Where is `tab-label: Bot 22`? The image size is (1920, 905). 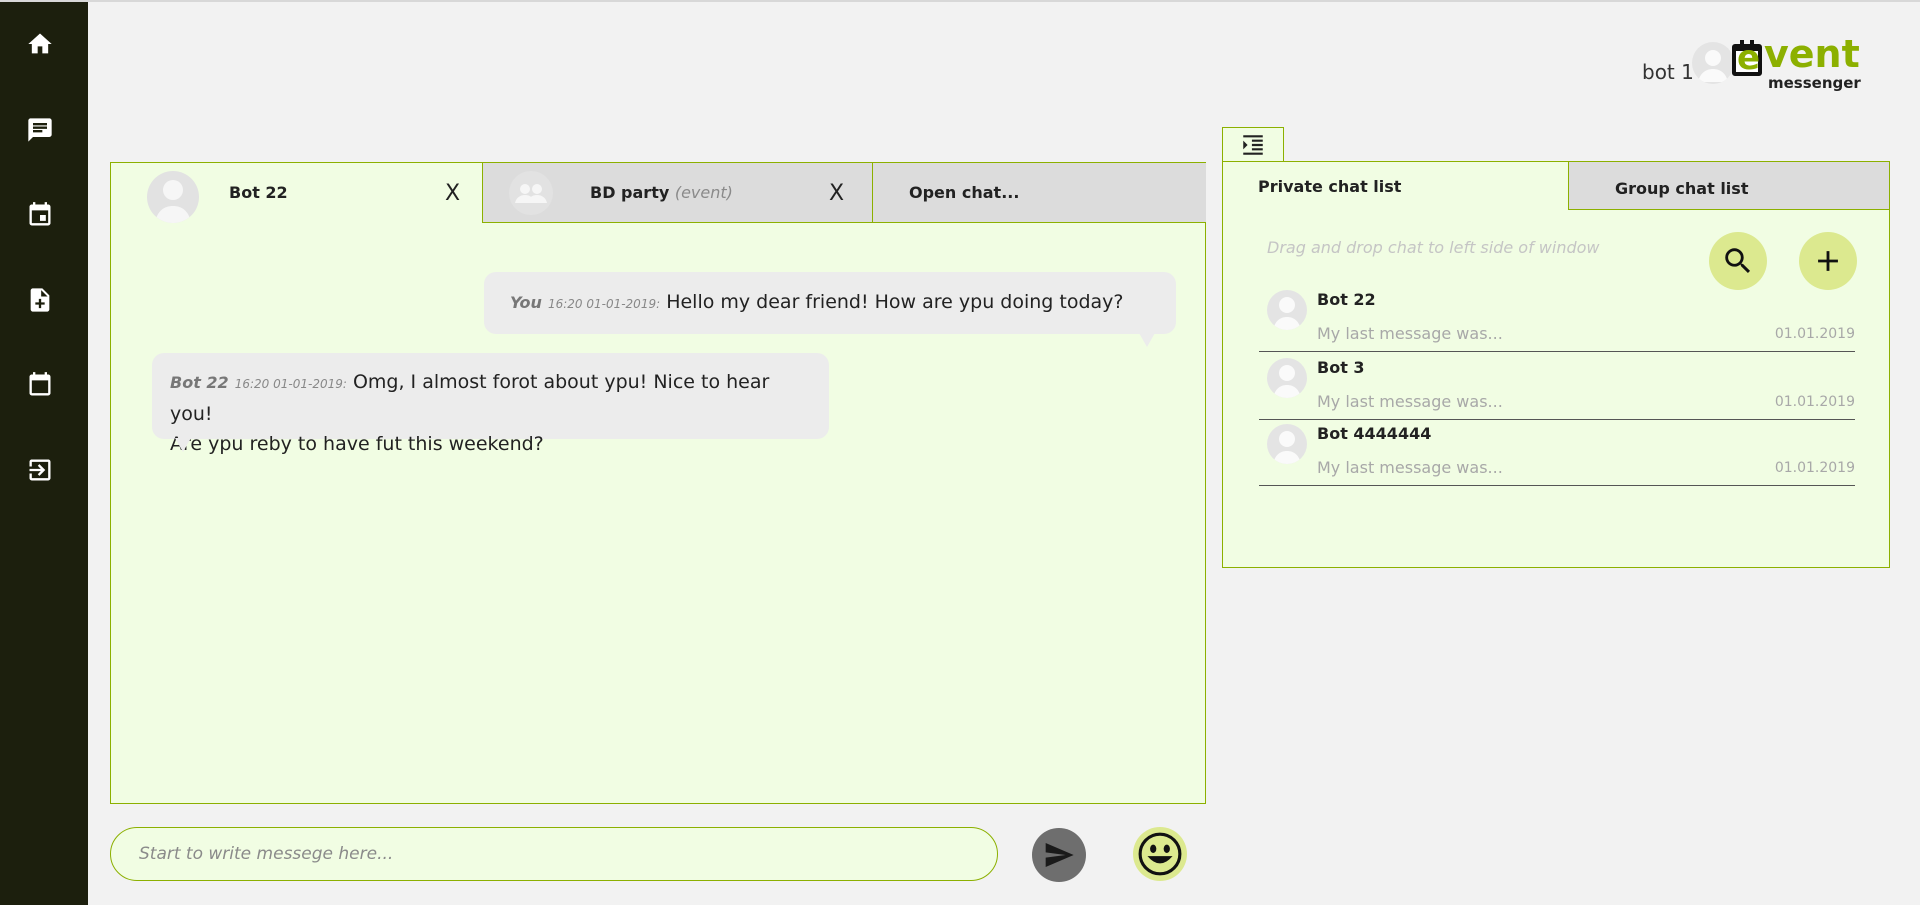 tab-label: Bot 22 is located at coordinates (258, 192).